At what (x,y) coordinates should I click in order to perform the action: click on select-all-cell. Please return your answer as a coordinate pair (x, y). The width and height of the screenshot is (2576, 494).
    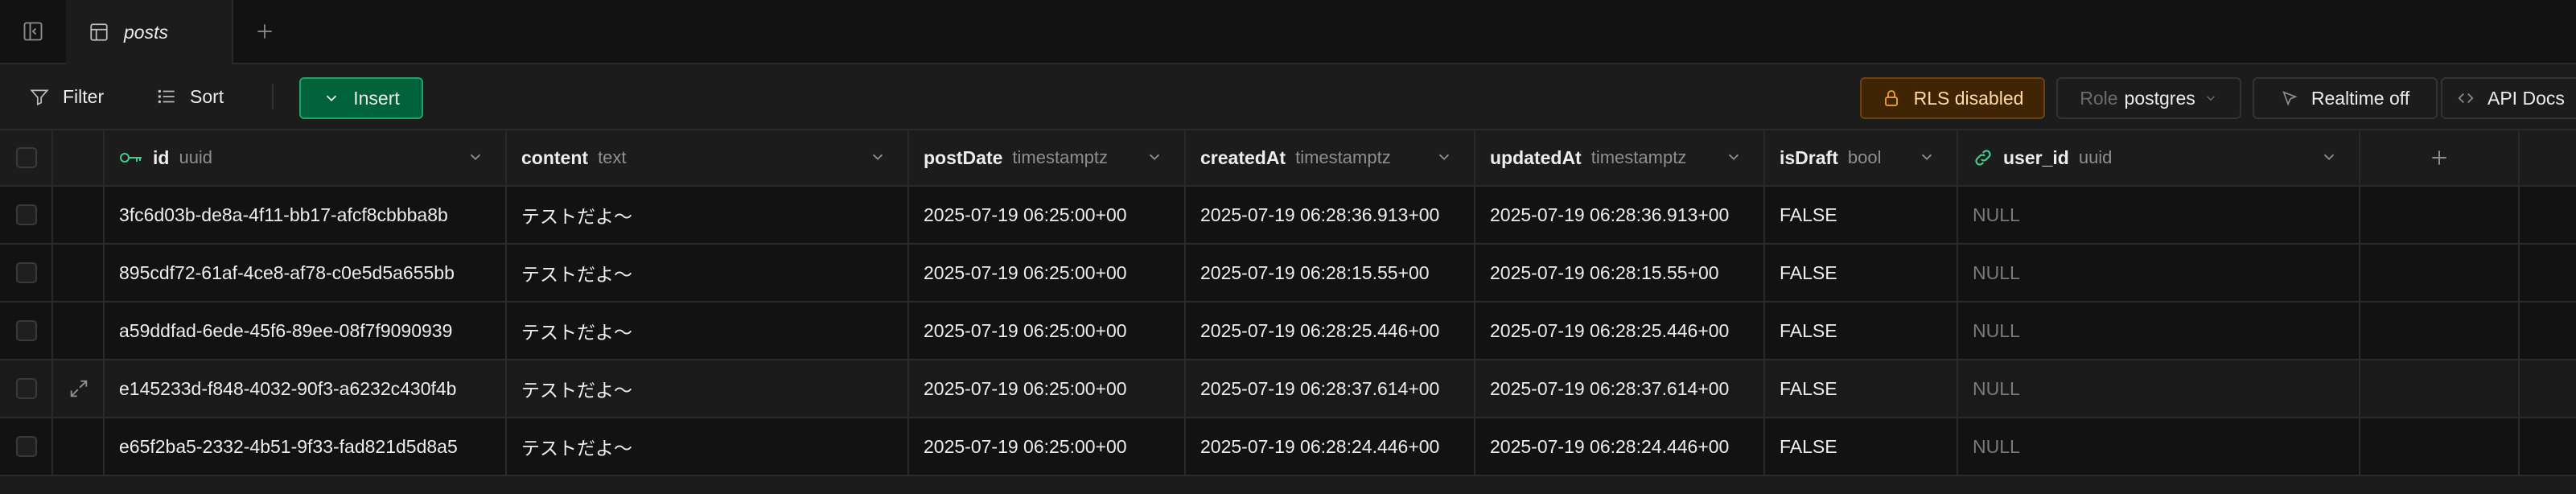
    Looking at the image, I should click on (26, 157).